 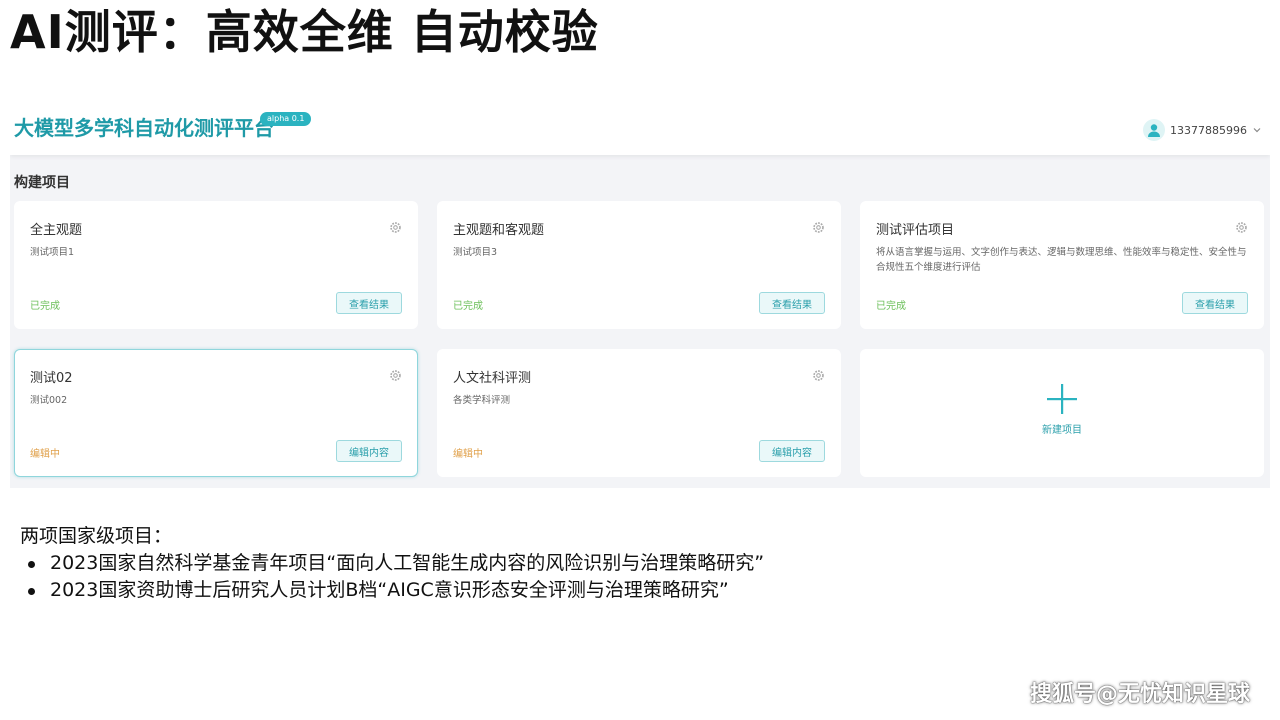 I want to click on card-description: 测试项目3, so click(x=475, y=252).